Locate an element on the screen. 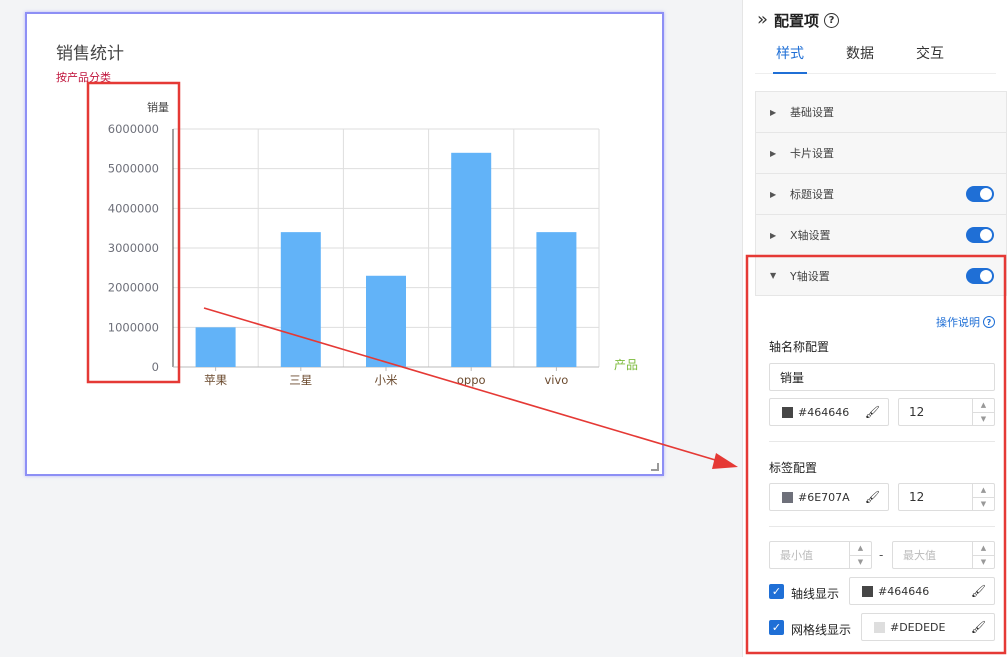 This screenshot has height=657, width=1008. max-stepper: ▲ ▼ is located at coordinates (983, 555).